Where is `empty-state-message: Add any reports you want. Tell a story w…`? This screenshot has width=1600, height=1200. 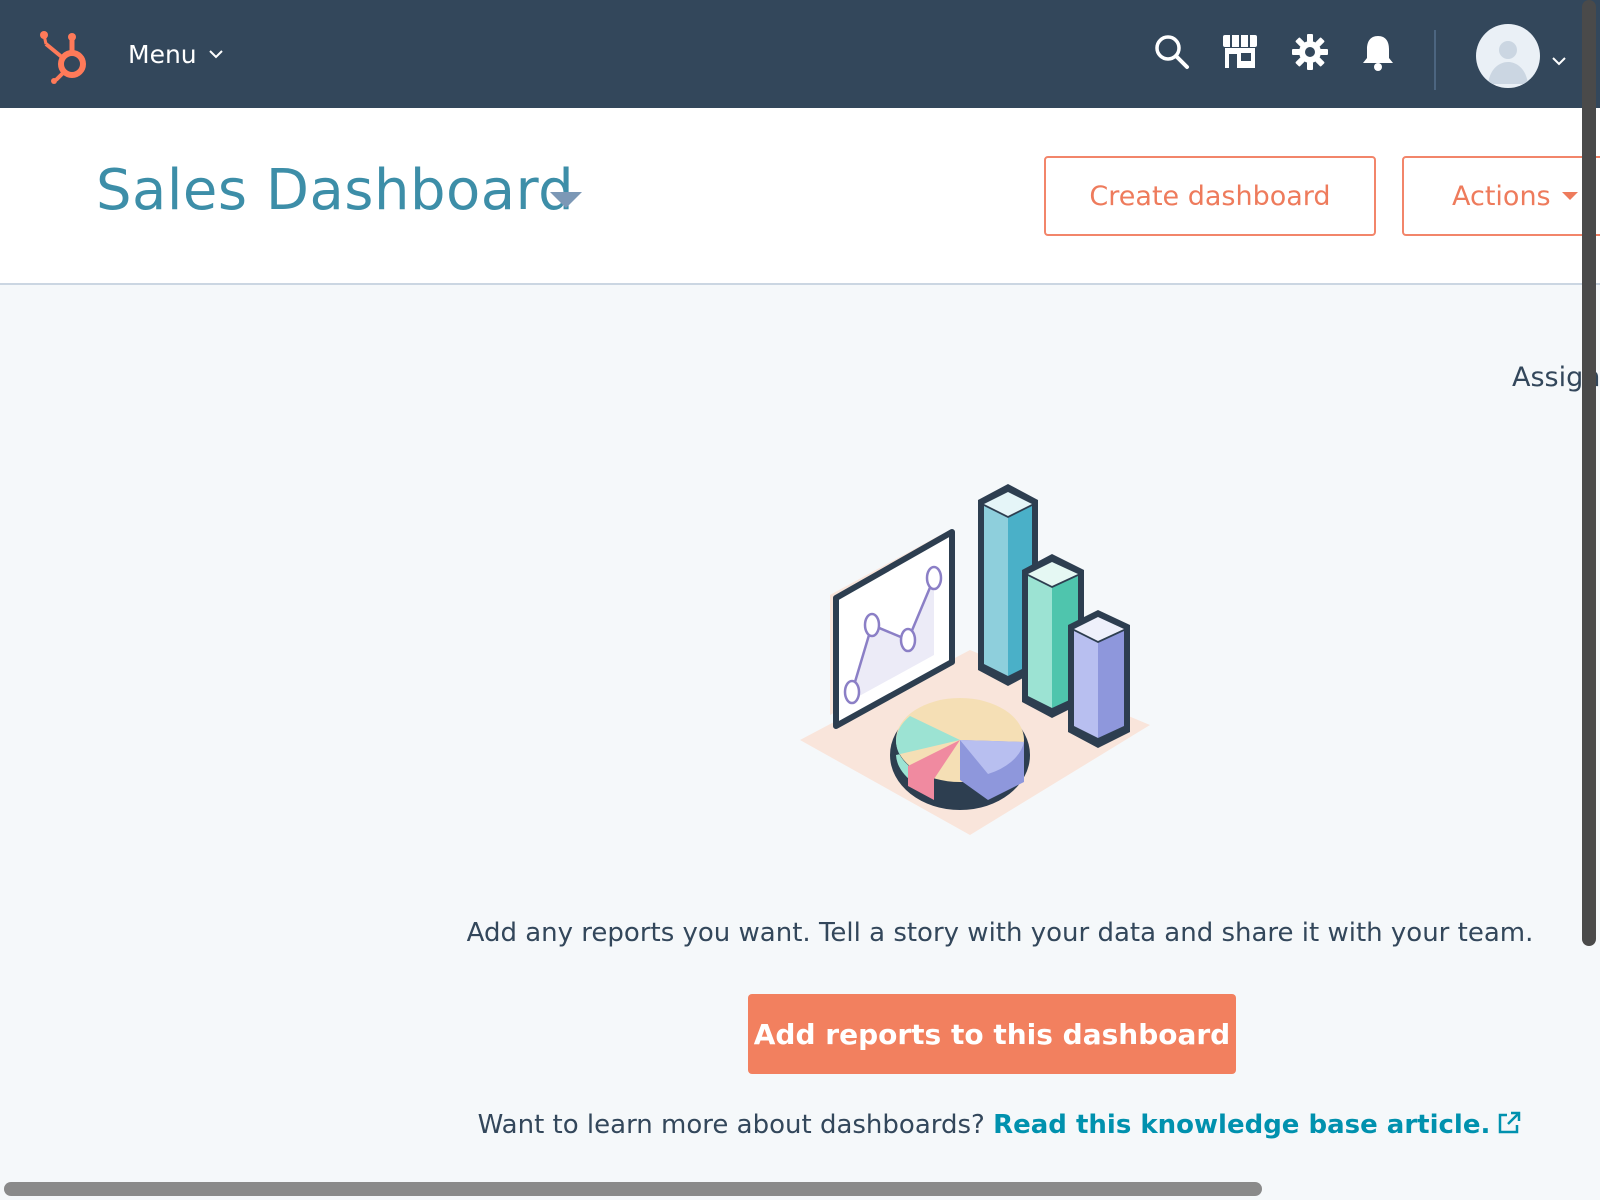 empty-state-message: Add any reports you want. Tell a story w… is located at coordinates (1000, 933).